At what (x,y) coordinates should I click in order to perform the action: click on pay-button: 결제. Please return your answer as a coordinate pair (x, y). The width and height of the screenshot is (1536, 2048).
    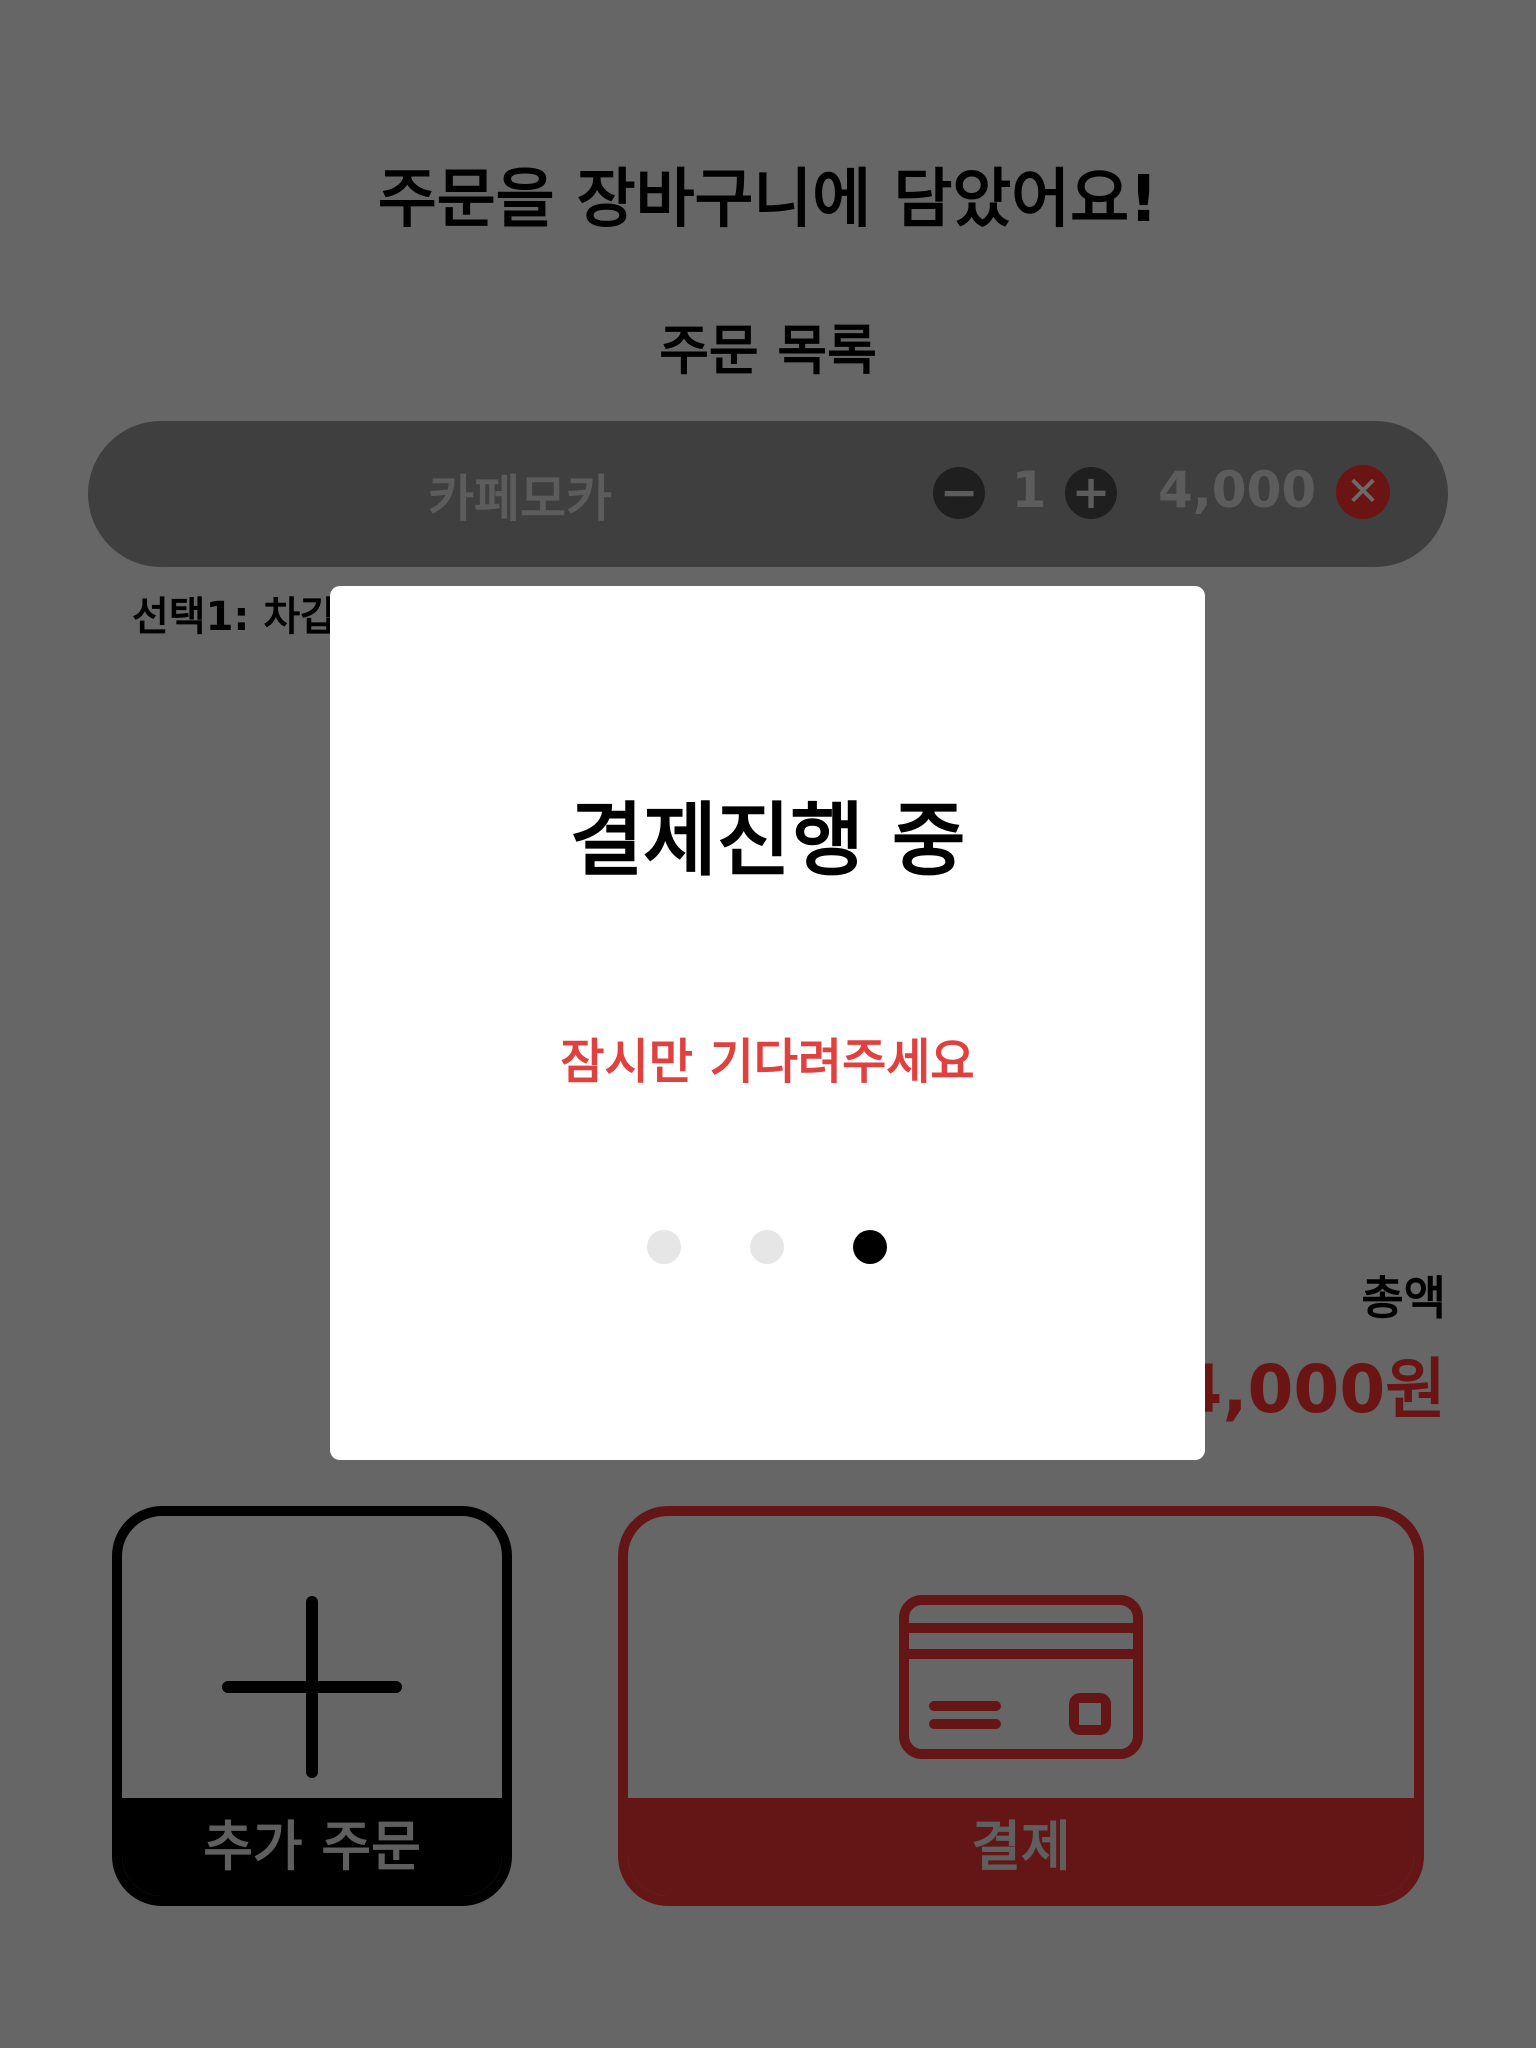
    Looking at the image, I should click on (1021, 1706).